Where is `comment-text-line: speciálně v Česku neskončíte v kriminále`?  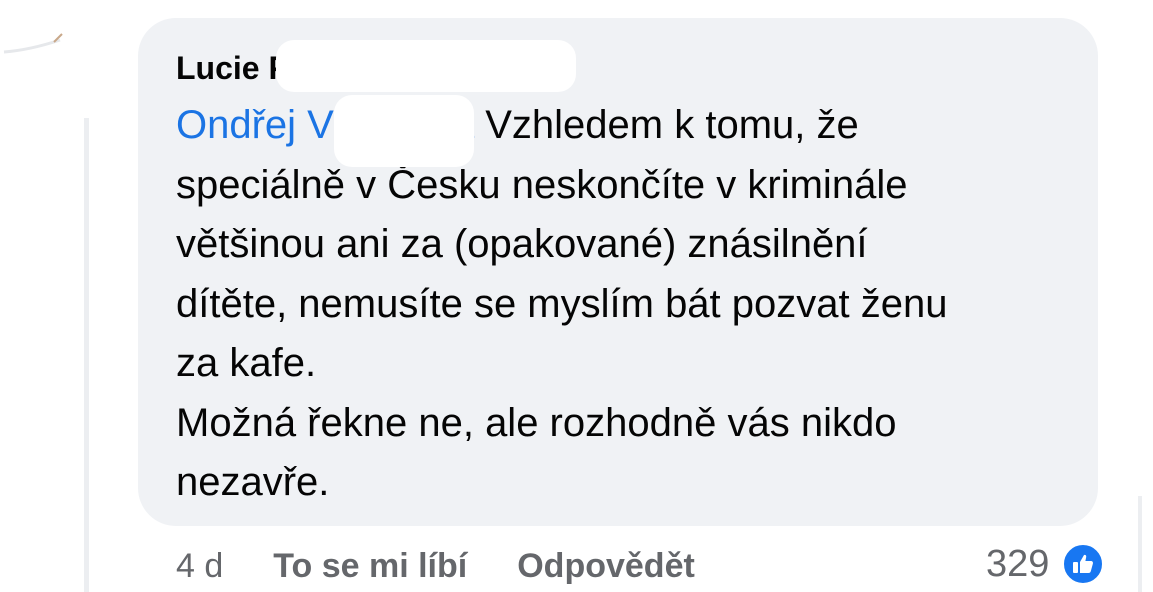 comment-text-line: speciálně v Česku neskončíte v kriminále is located at coordinates (542, 184).